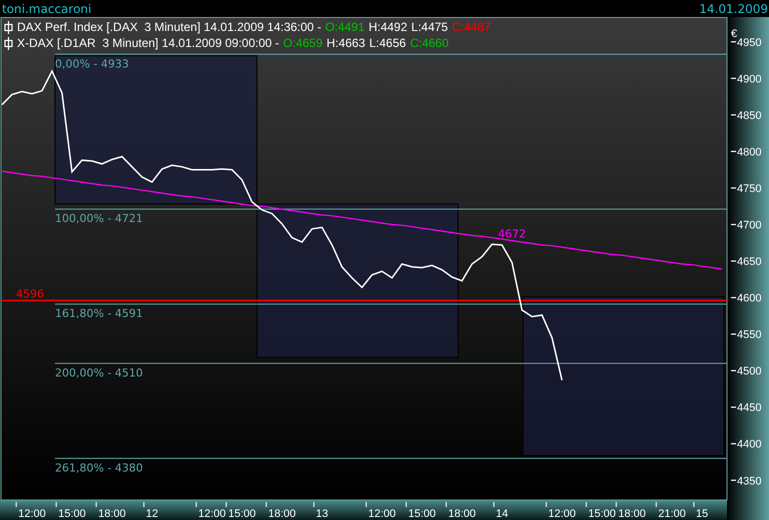 This screenshot has width=769, height=520. Describe the element at coordinates (152, 514) in the screenshot. I see `x-axis-label: 12` at that location.